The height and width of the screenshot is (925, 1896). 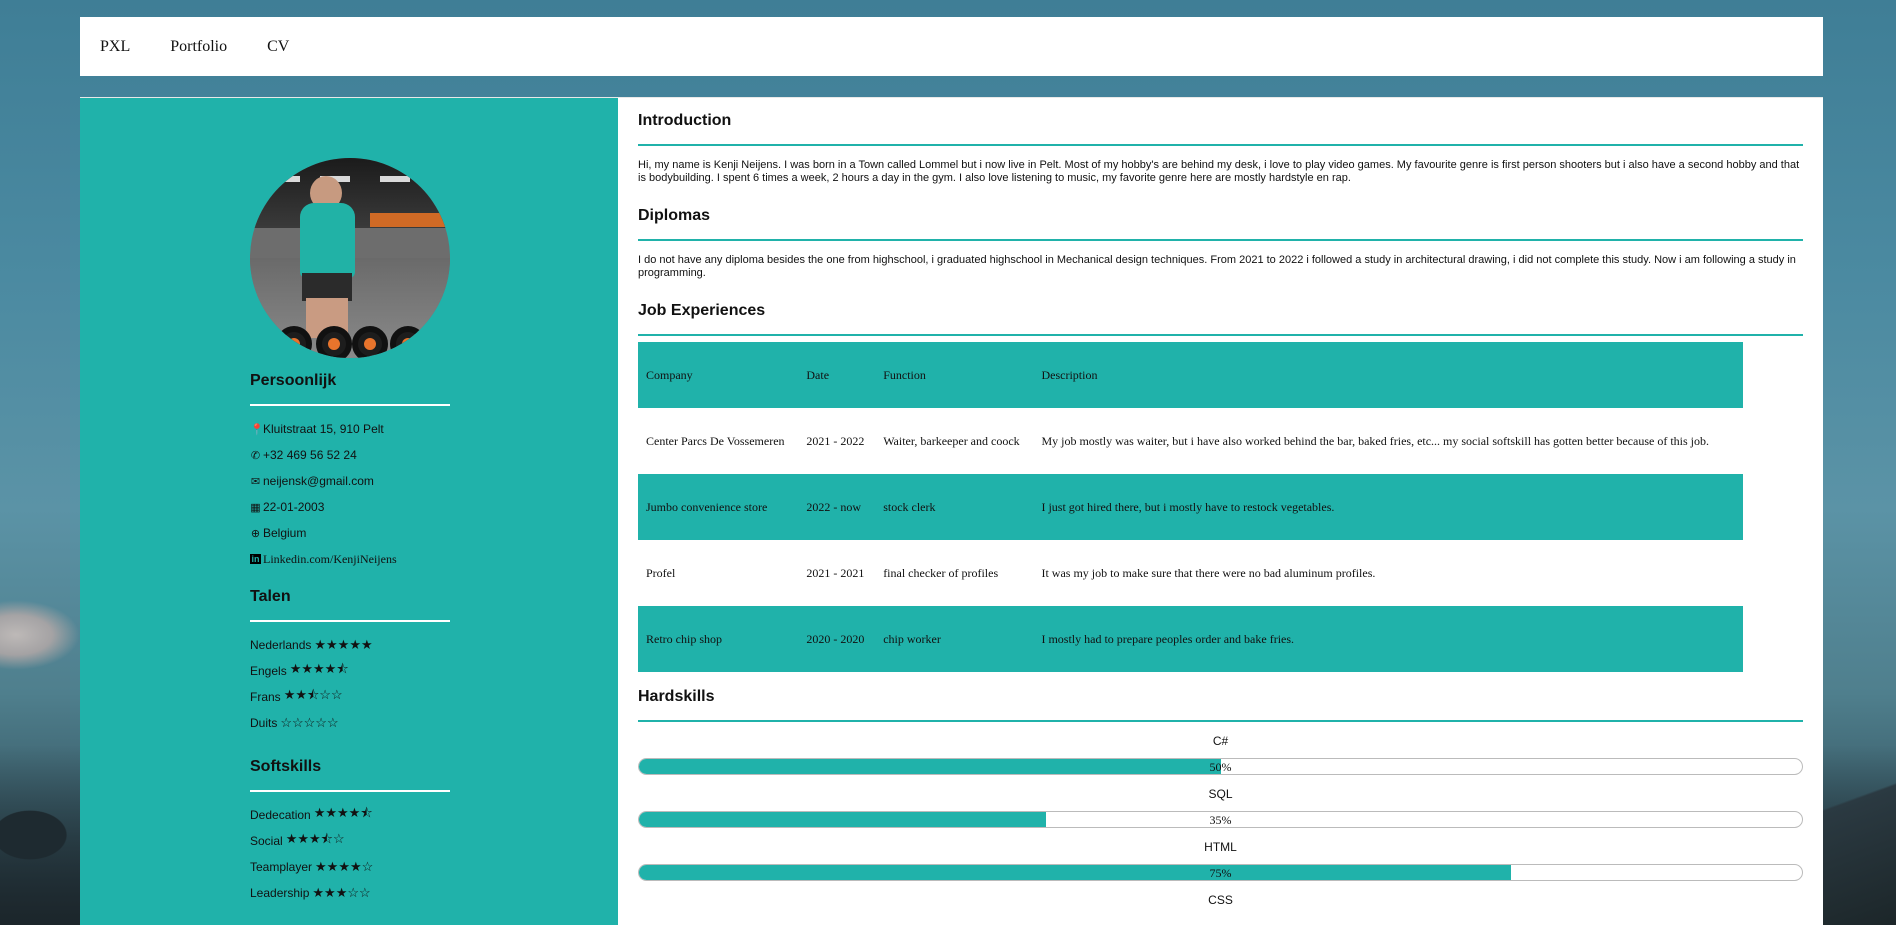 I want to click on softskill-item: Leadership ★★★☆☆, so click(x=350, y=893).